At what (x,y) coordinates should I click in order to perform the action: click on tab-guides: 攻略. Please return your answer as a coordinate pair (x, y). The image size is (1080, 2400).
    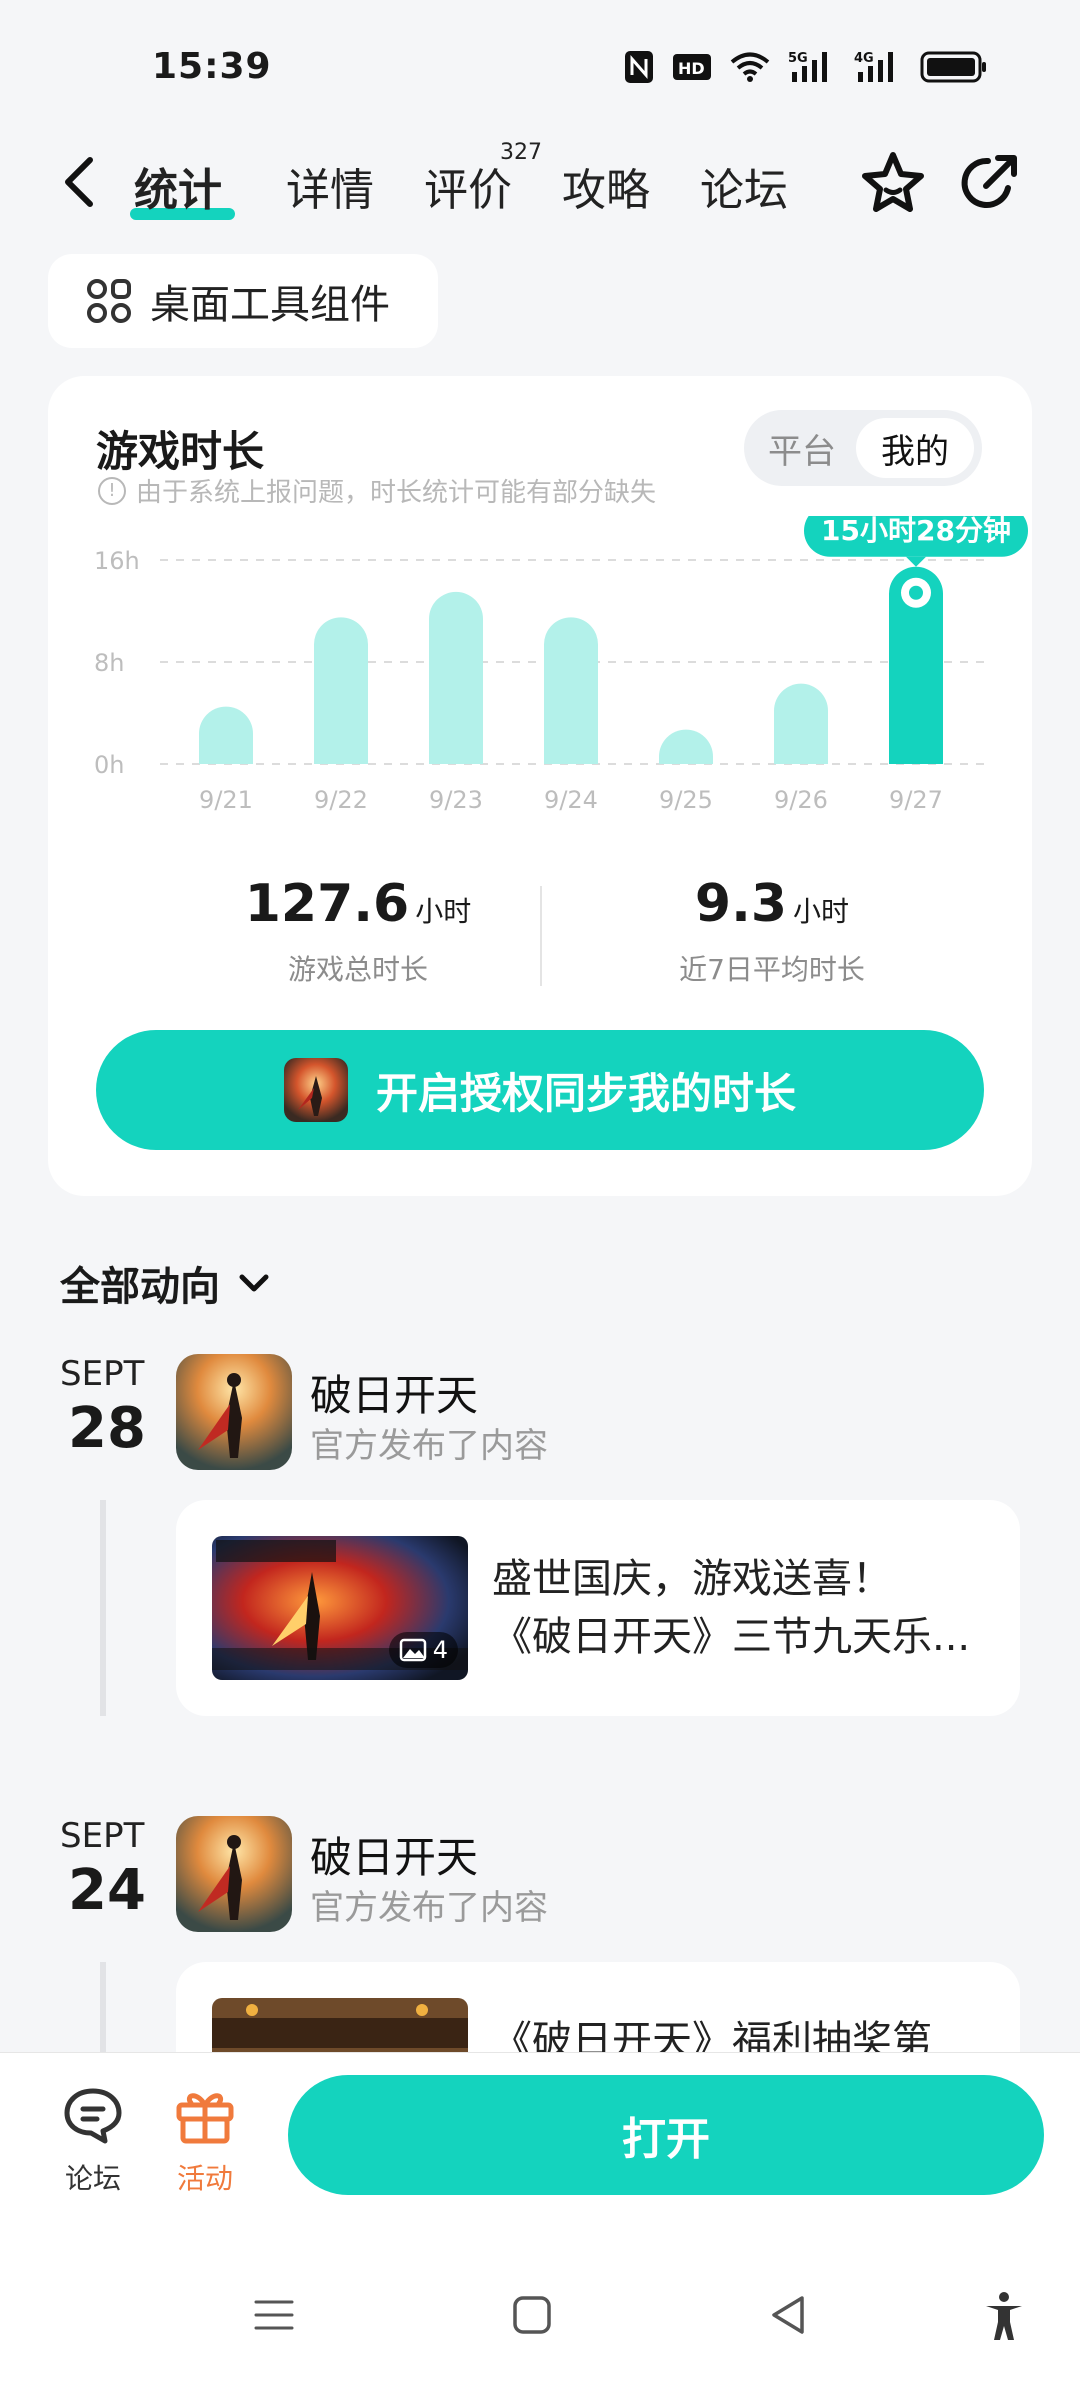
    Looking at the image, I should click on (606, 186).